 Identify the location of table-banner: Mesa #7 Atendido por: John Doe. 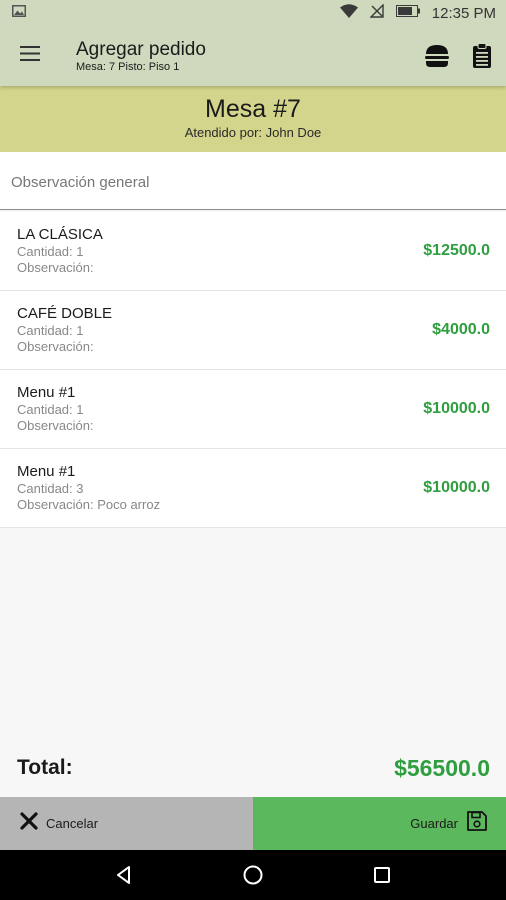
(253, 119).